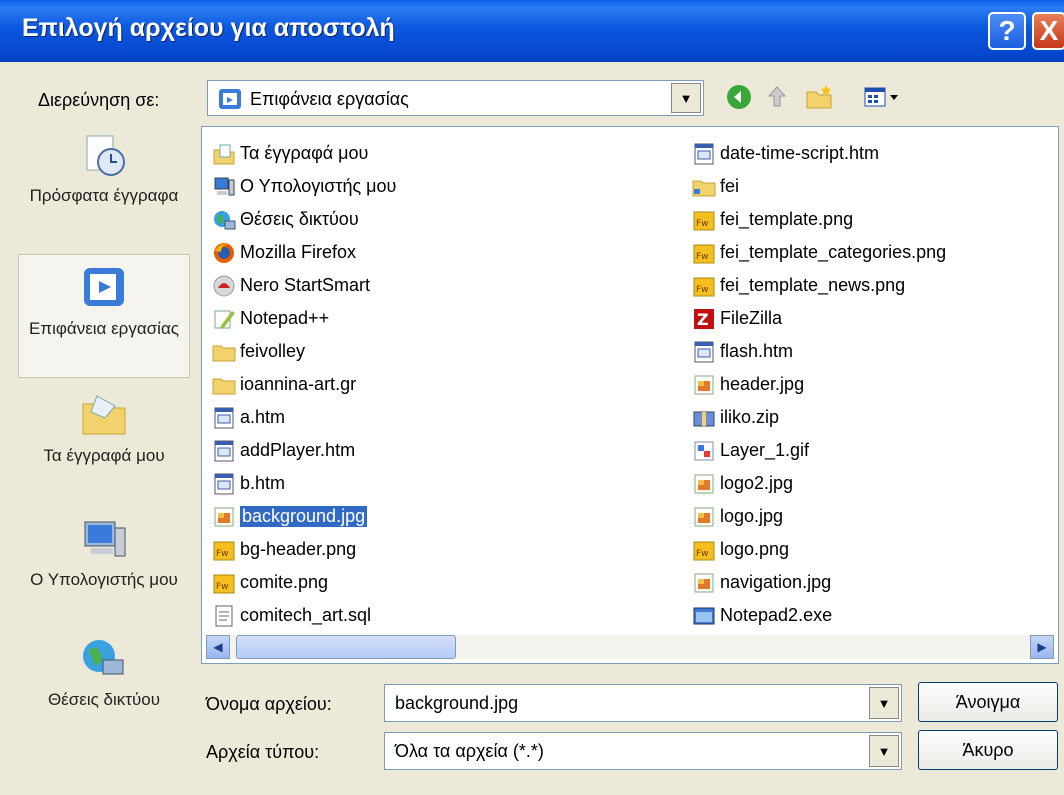 Image resolution: width=1064 pixels, height=795 pixels. I want to click on file-item: addPlayer.htm, so click(304, 450).